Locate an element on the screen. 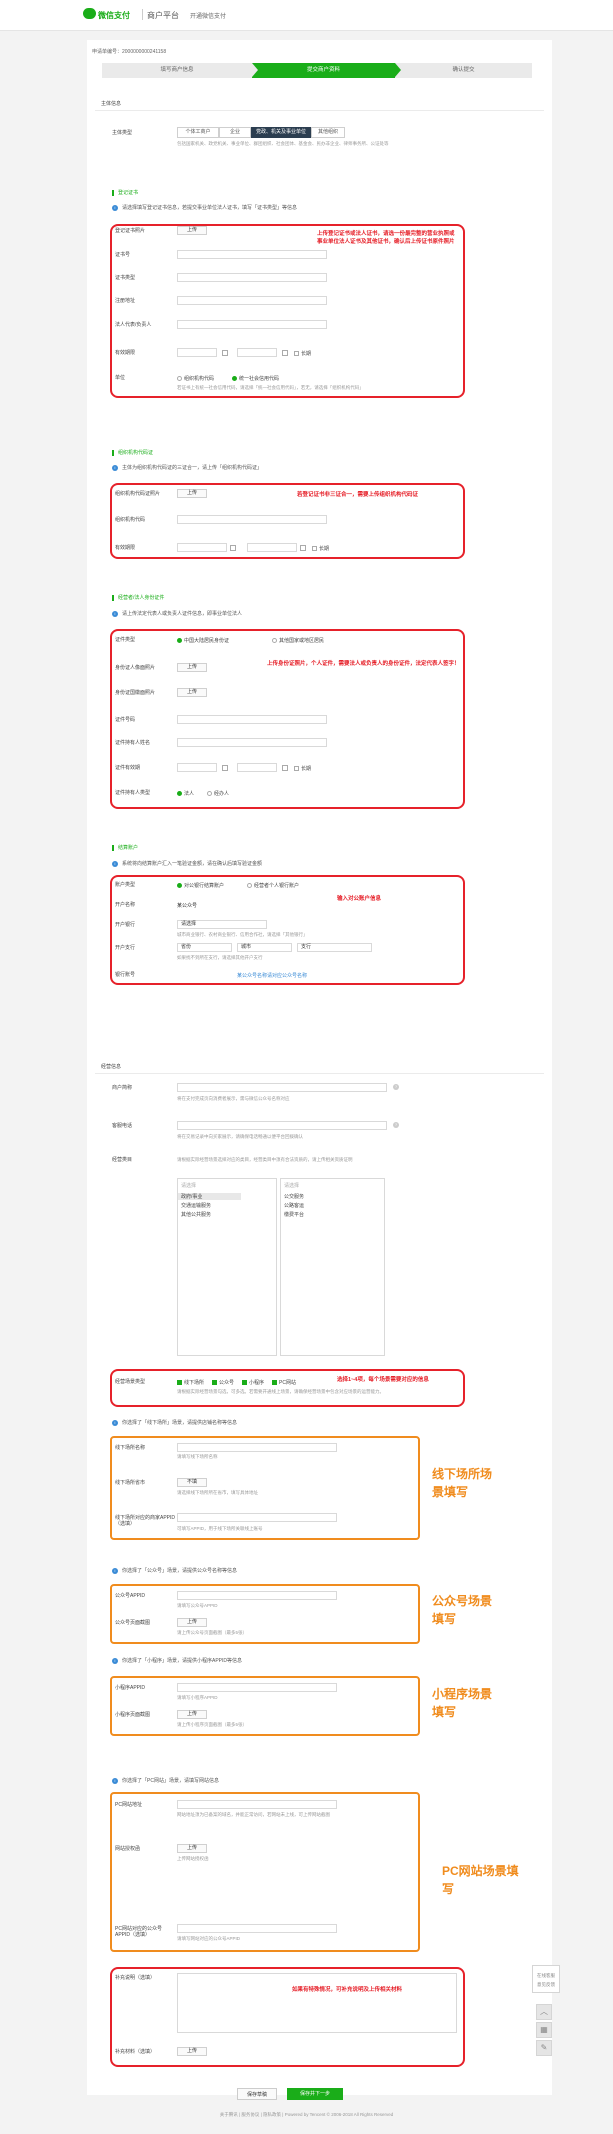 The image size is (613, 2134). biz-phone-label: 客服电话 is located at coordinates (122, 1126).